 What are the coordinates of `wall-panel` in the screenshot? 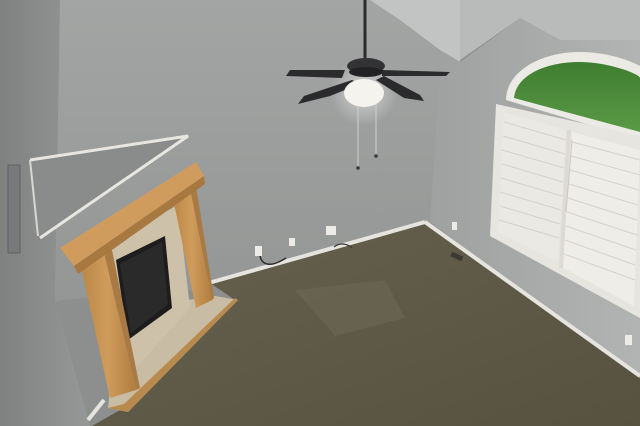 It's located at (14, 209).